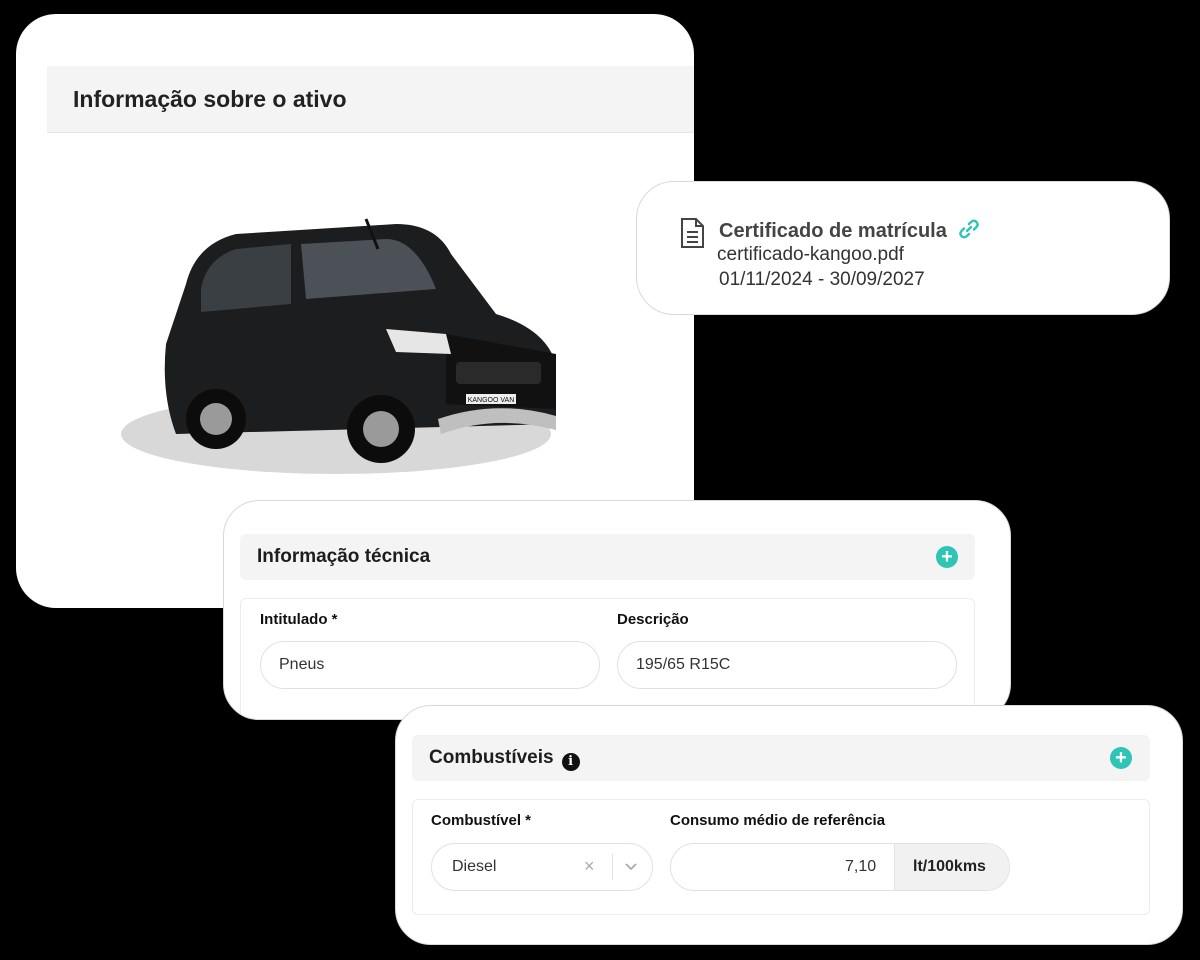 This screenshot has width=1200, height=960. I want to click on consumption-field-label: Consumo médio de referência, so click(778, 820).